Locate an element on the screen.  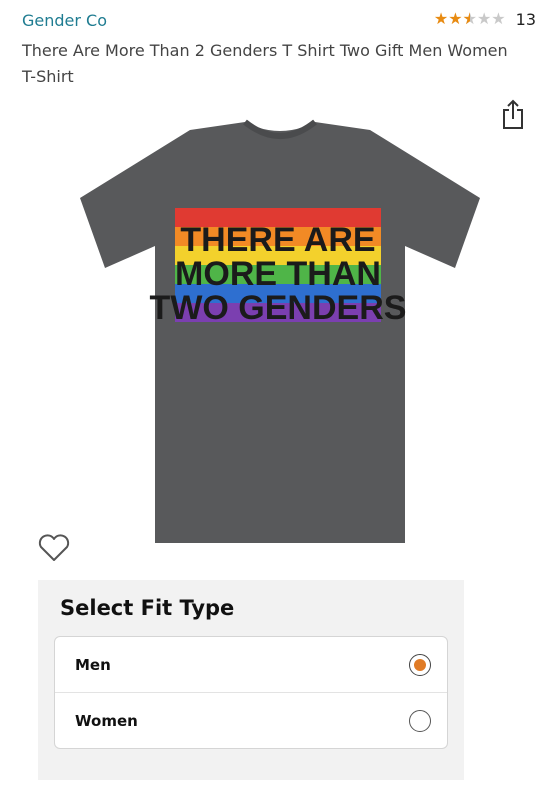
share-icon is located at coordinates (513, 114).